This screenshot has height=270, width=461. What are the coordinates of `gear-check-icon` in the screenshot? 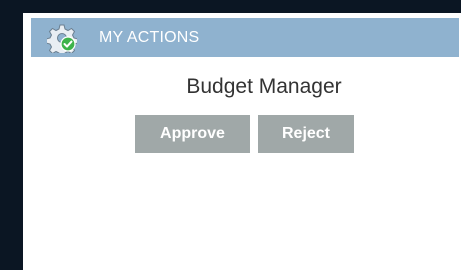 It's located at (62, 38).